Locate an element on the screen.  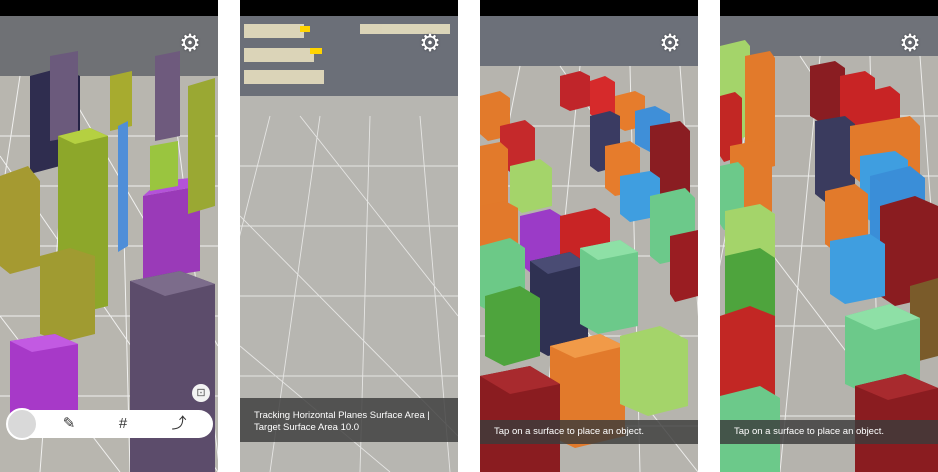
shutter-button is located at coordinates (22, 424).